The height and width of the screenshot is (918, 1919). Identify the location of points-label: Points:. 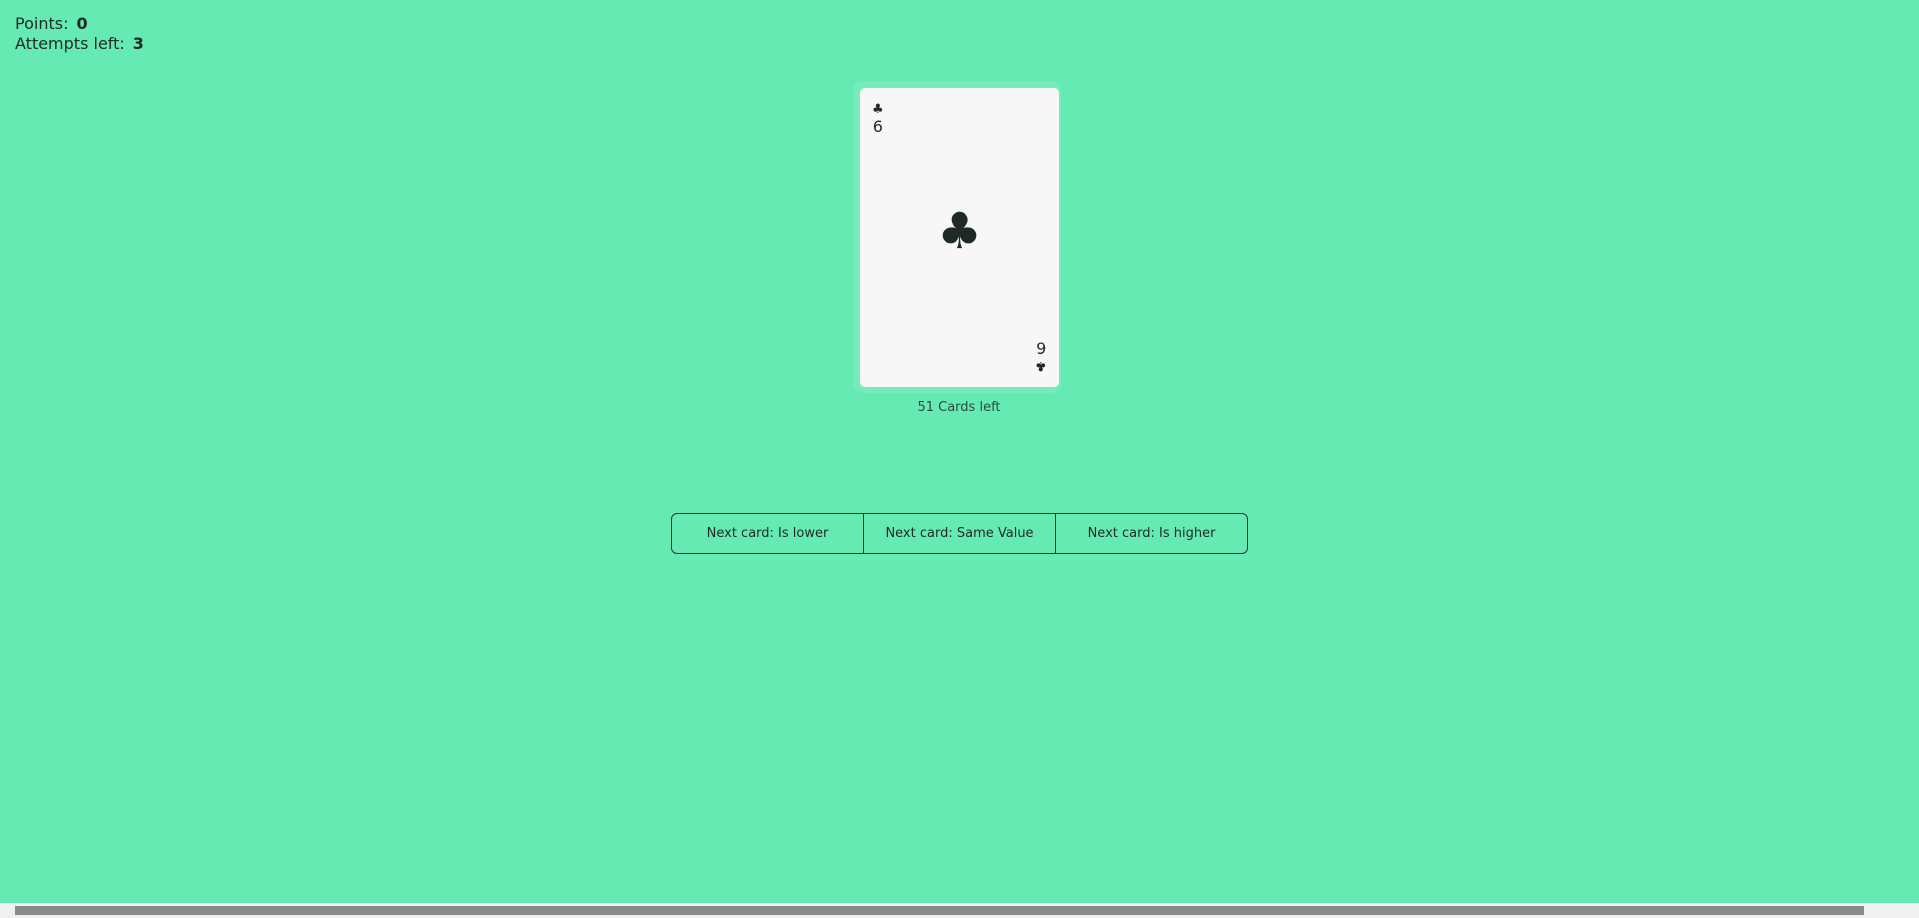
(42, 23).